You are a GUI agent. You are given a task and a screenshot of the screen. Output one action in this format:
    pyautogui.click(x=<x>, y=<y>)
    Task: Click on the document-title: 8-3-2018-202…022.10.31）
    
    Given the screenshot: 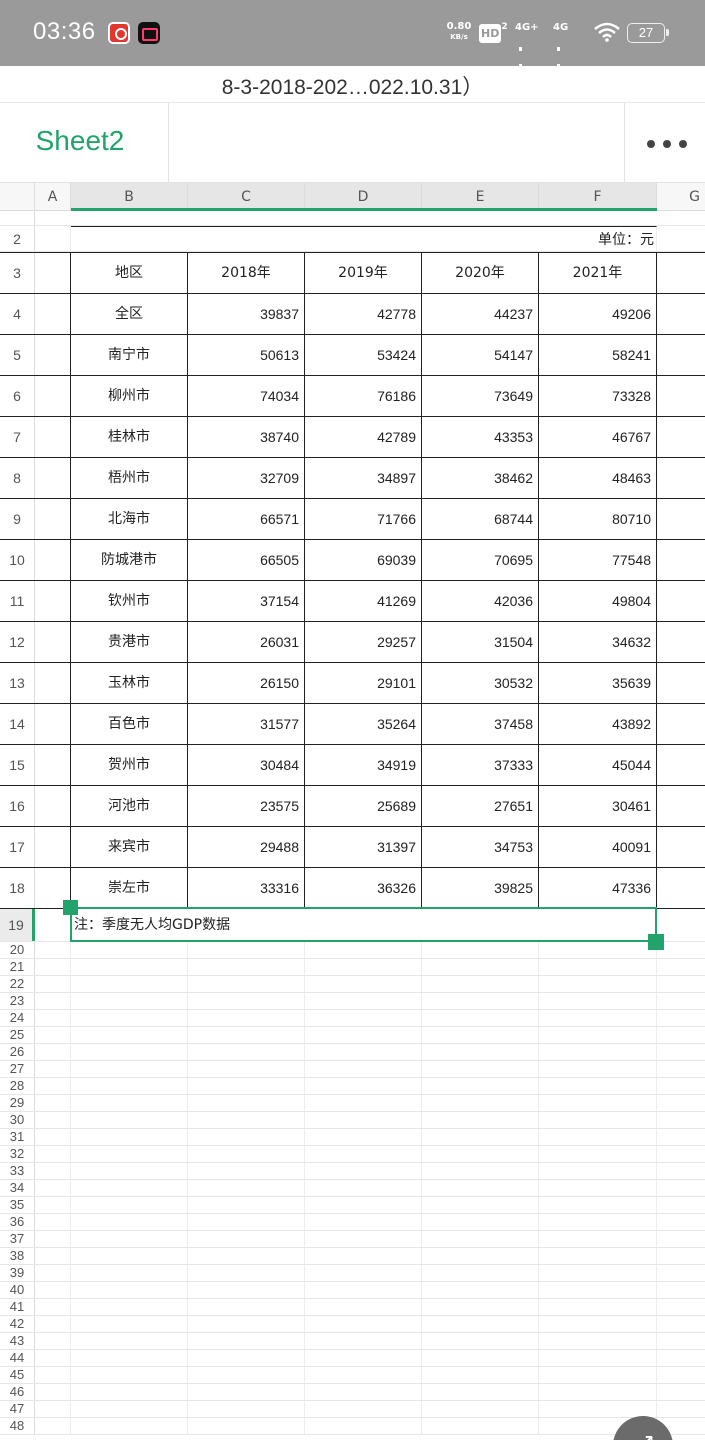 What is the action you would take?
    pyautogui.click(x=352, y=86)
    